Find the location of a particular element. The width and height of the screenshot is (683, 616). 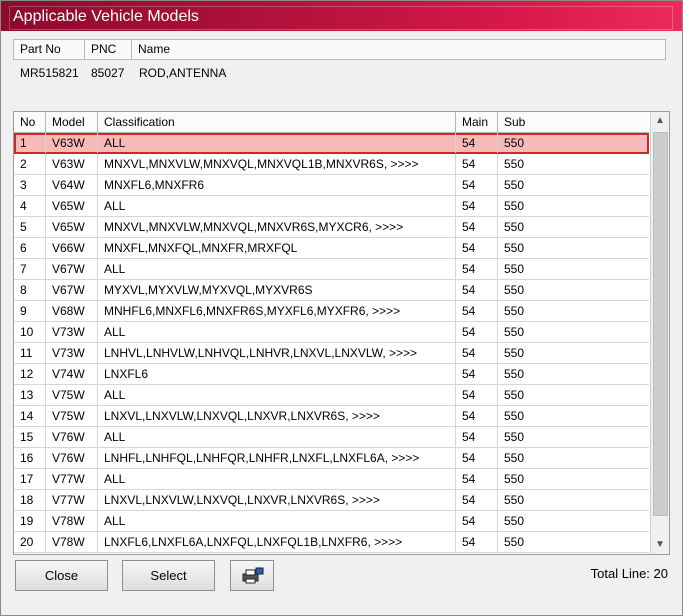

column-header-model: Model is located at coordinates (72, 122).